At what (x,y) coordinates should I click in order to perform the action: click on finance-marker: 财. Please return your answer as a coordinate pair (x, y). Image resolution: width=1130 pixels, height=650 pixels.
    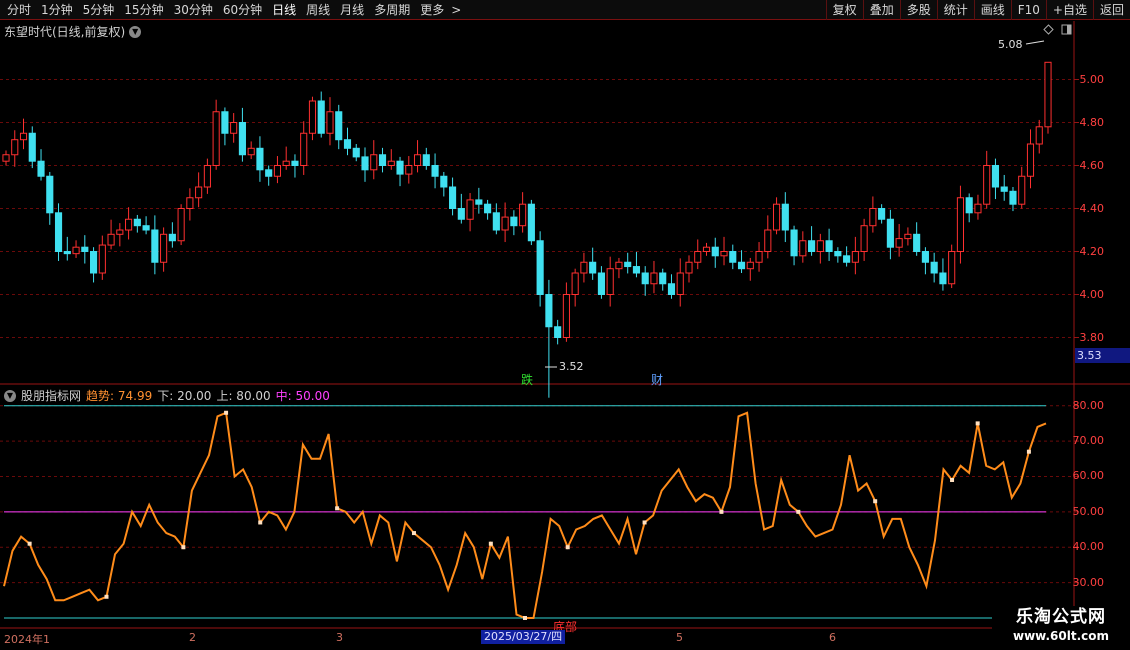
    Looking at the image, I should click on (657, 379).